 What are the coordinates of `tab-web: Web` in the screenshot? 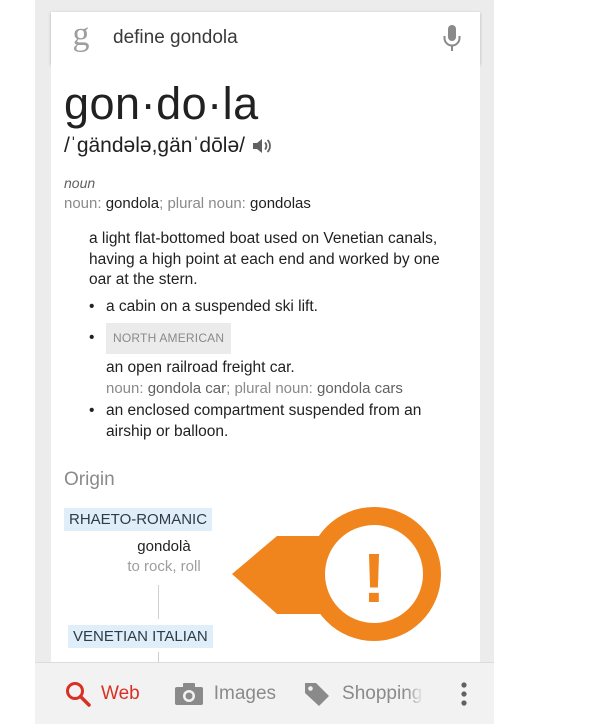 It's located at (102, 693).